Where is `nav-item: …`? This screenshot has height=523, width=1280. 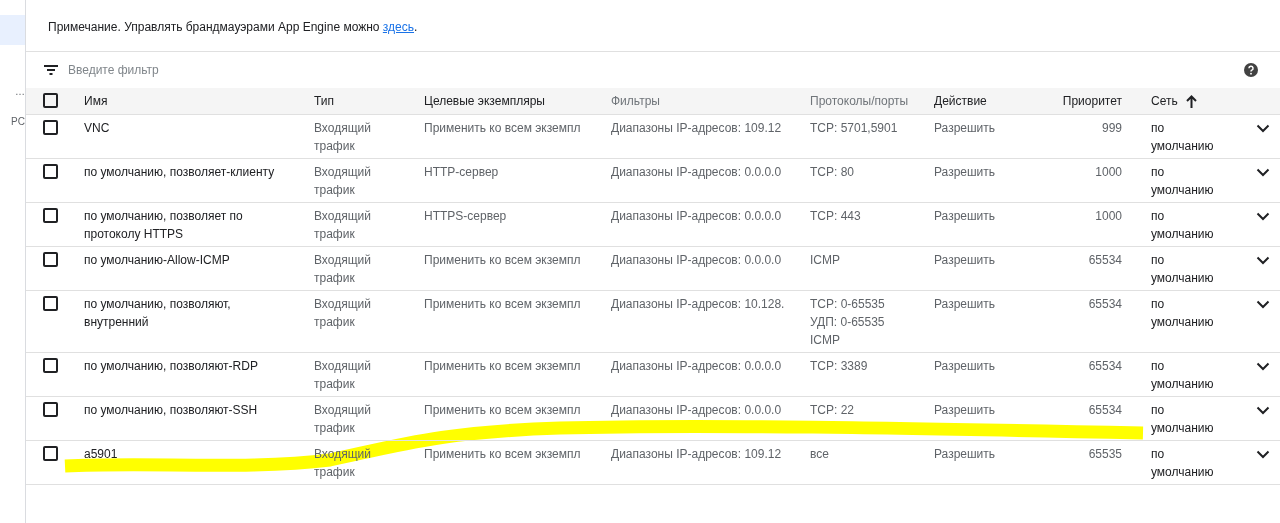
nav-item: … is located at coordinates (12, 100).